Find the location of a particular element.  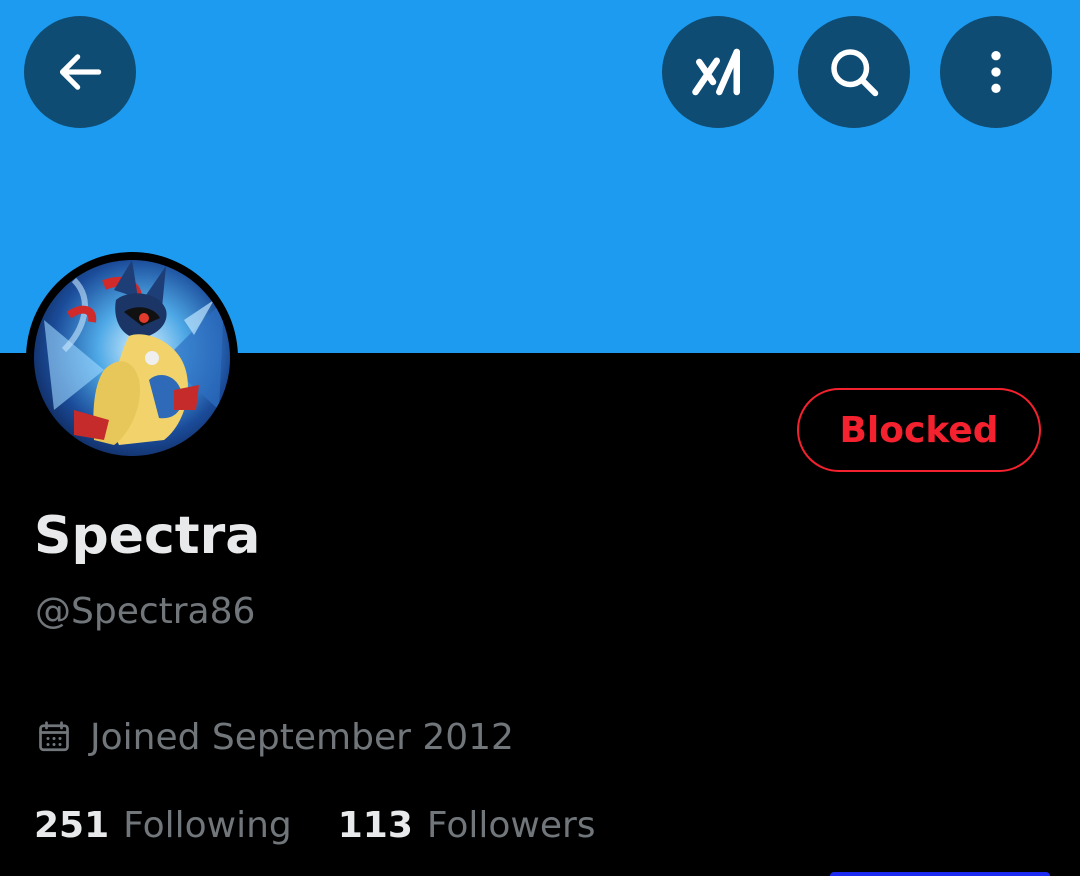

blocked-button: Blocked is located at coordinates (919, 430).